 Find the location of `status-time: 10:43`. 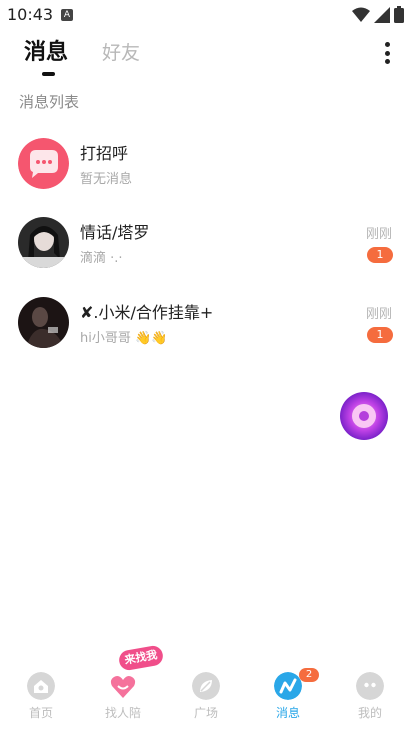

status-time: 10:43 is located at coordinates (30, 14).